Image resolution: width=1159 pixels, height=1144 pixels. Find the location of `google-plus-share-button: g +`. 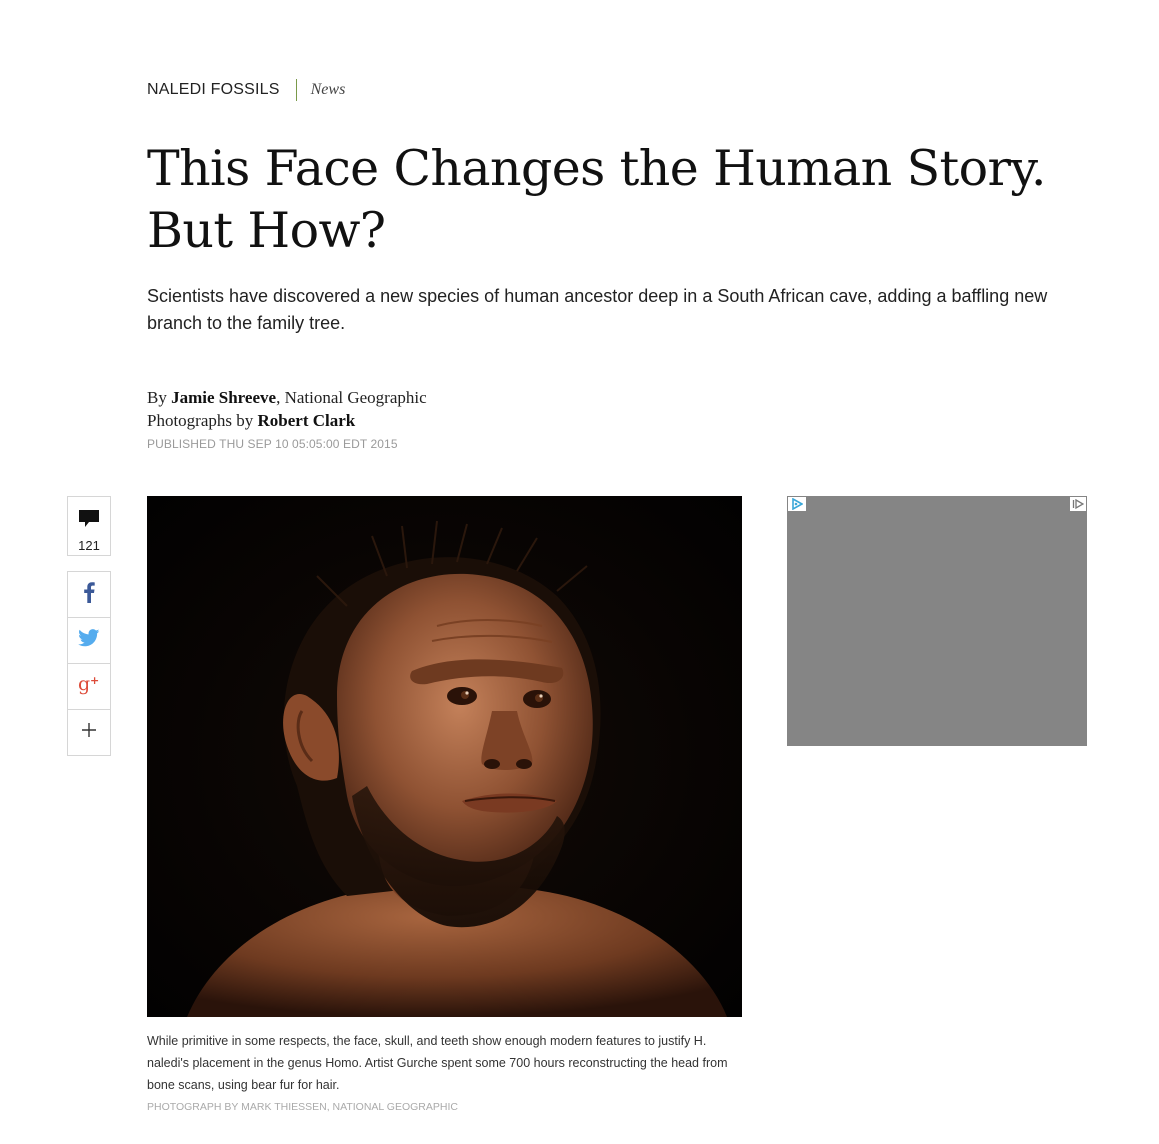

google-plus-share-button: g + is located at coordinates (89, 687).